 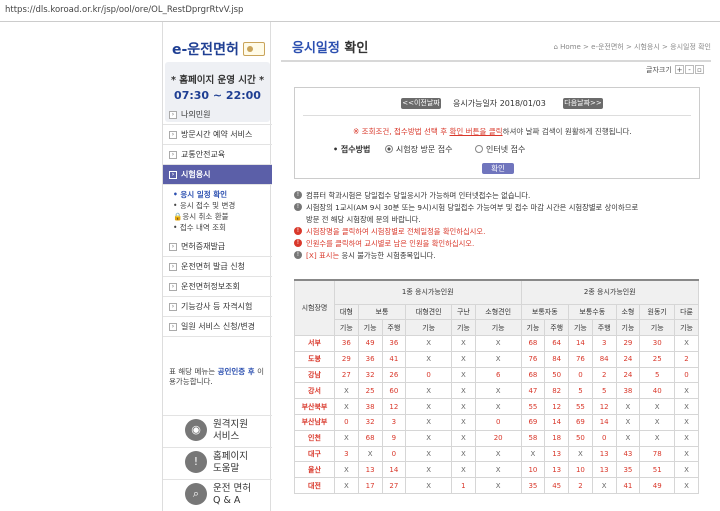 What do you see at coordinates (557, 486) in the screenshot?
I see `capacity-link: 45` at bounding box center [557, 486].